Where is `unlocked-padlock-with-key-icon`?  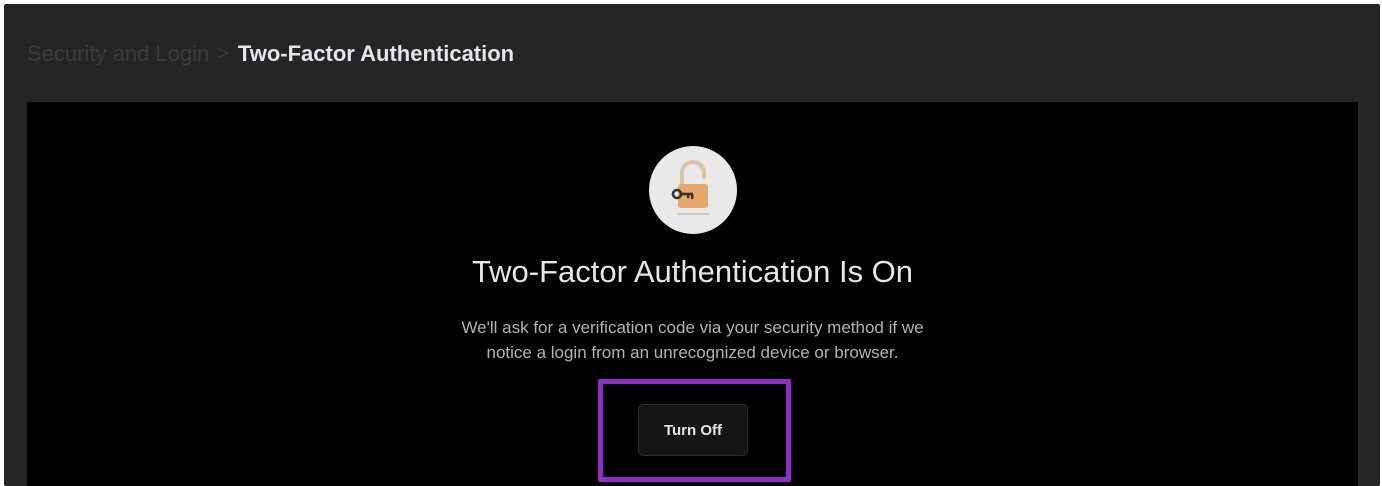
unlocked-padlock-with-key-icon is located at coordinates (693, 190).